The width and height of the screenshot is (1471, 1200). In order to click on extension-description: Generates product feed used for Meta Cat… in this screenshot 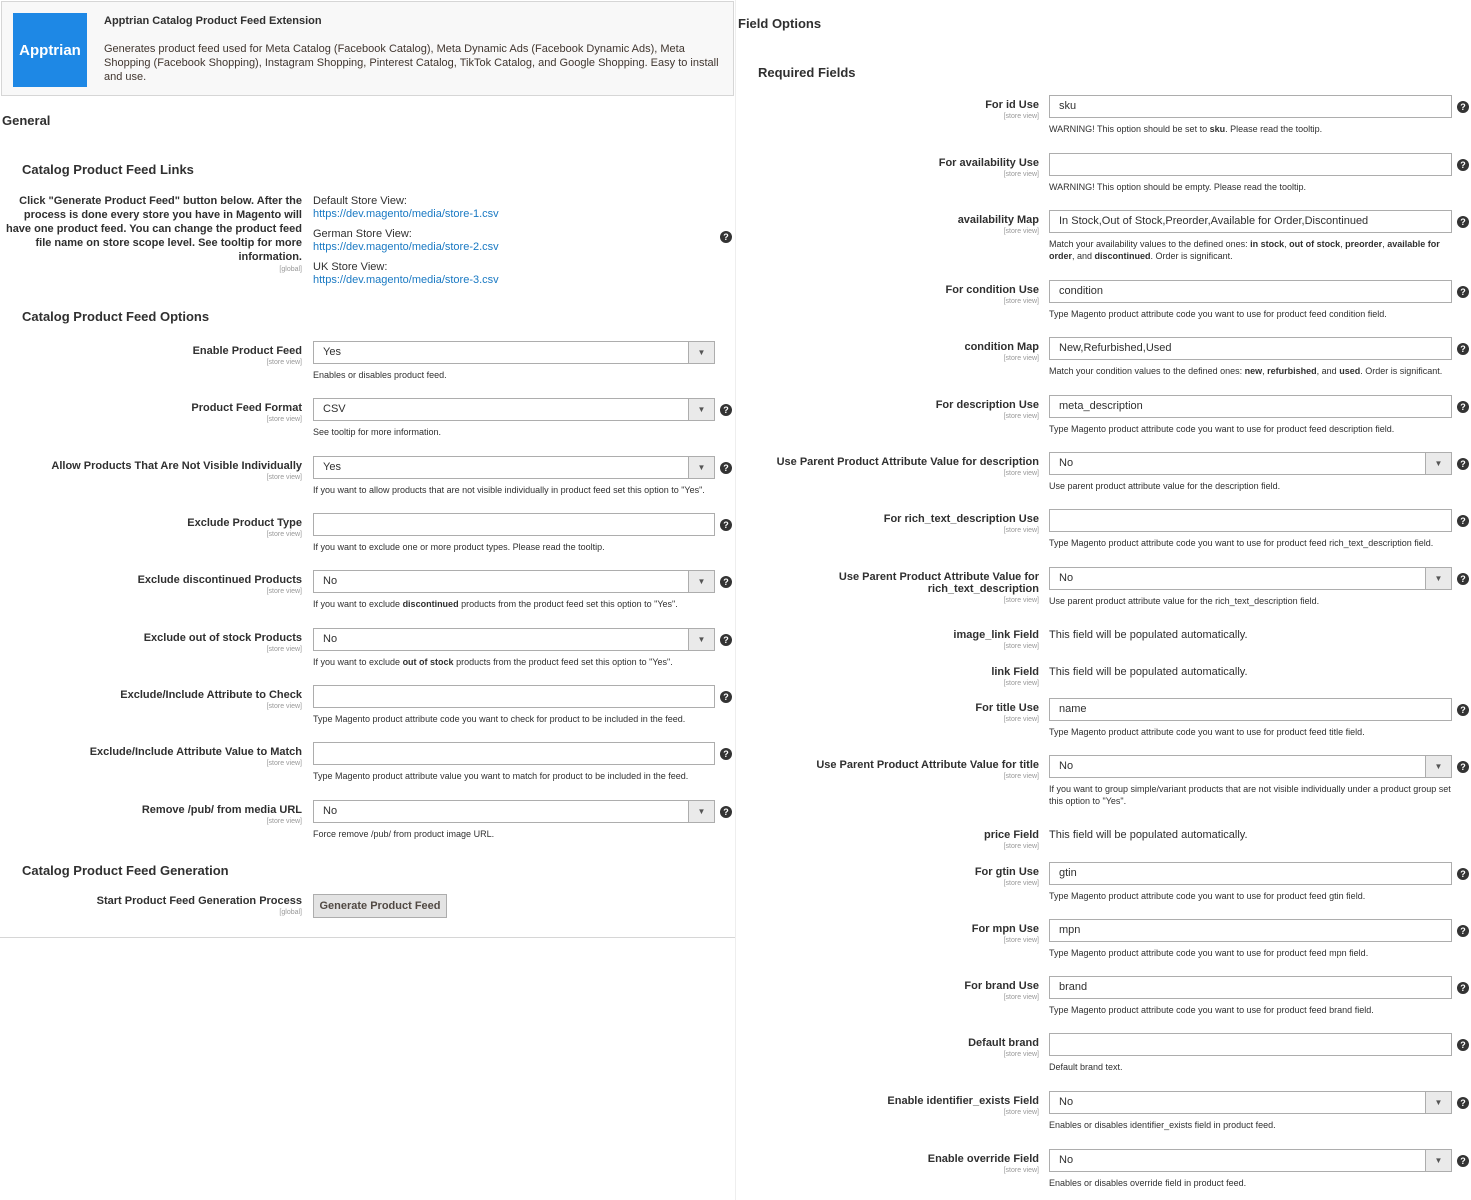, I will do `click(411, 63)`.